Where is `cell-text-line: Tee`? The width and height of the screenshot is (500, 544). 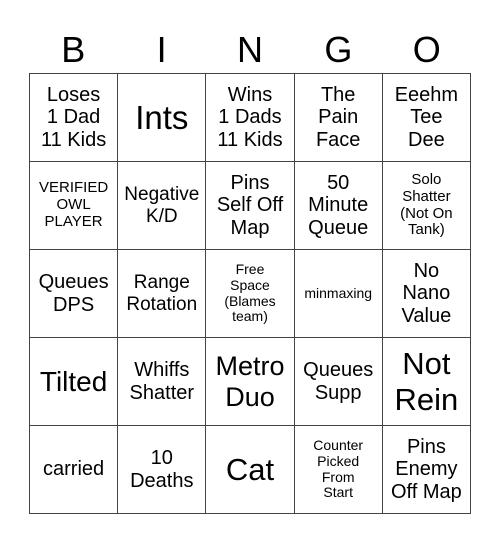
cell-text-line: Tee is located at coordinates (426, 117).